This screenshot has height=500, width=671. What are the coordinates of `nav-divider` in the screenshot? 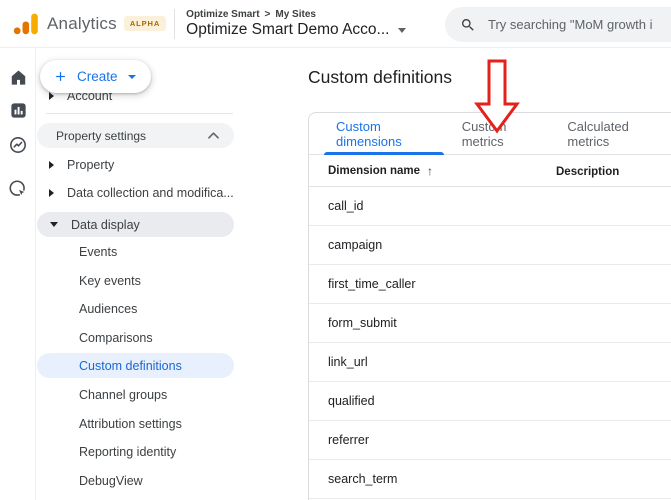 It's located at (139, 113).